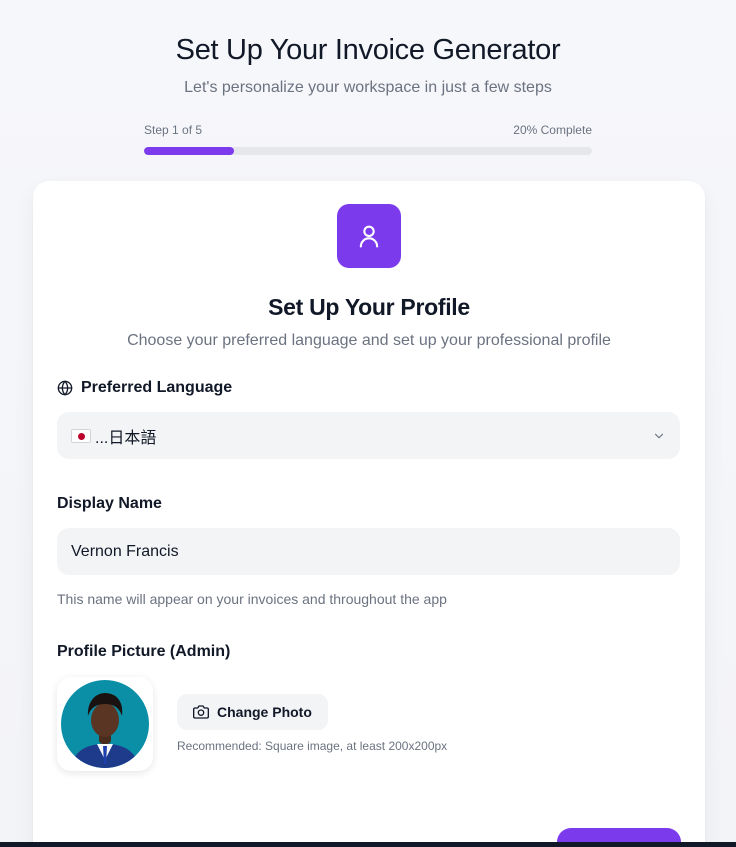 This screenshot has width=736, height=847. I want to click on user-icon, so click(369, 236).